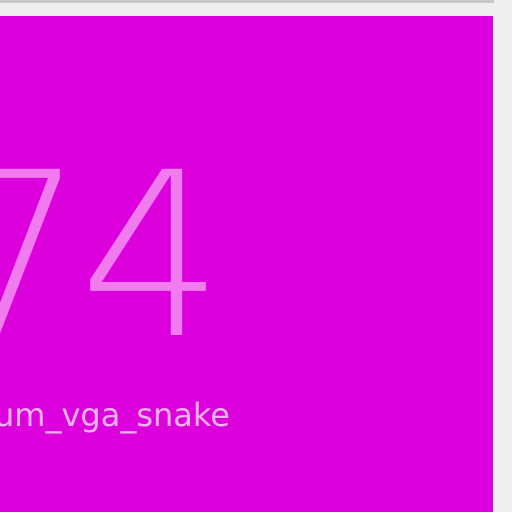  Describe the element at coordinates (247, 1) in the screenshot. I see `top-divider` at that location.